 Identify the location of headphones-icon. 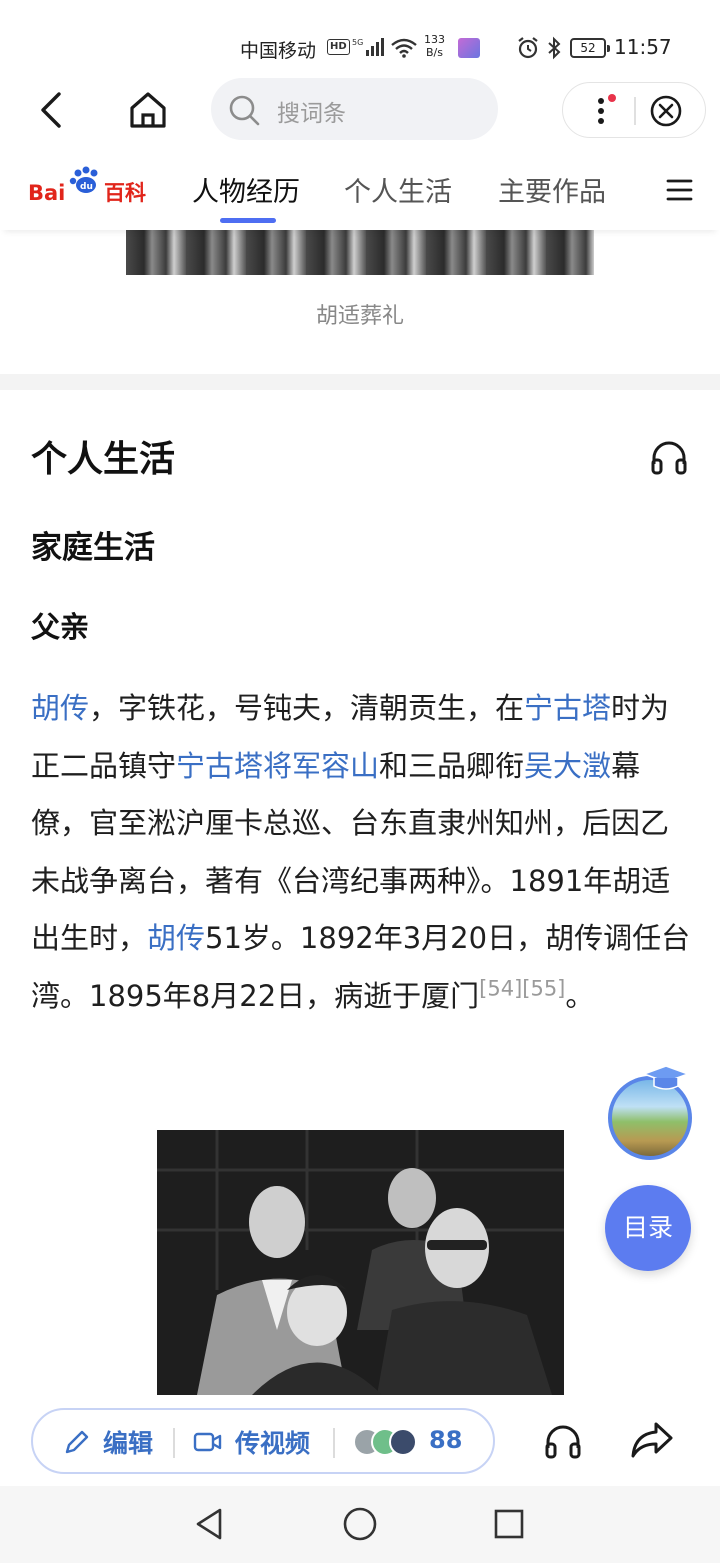
(669, 457).